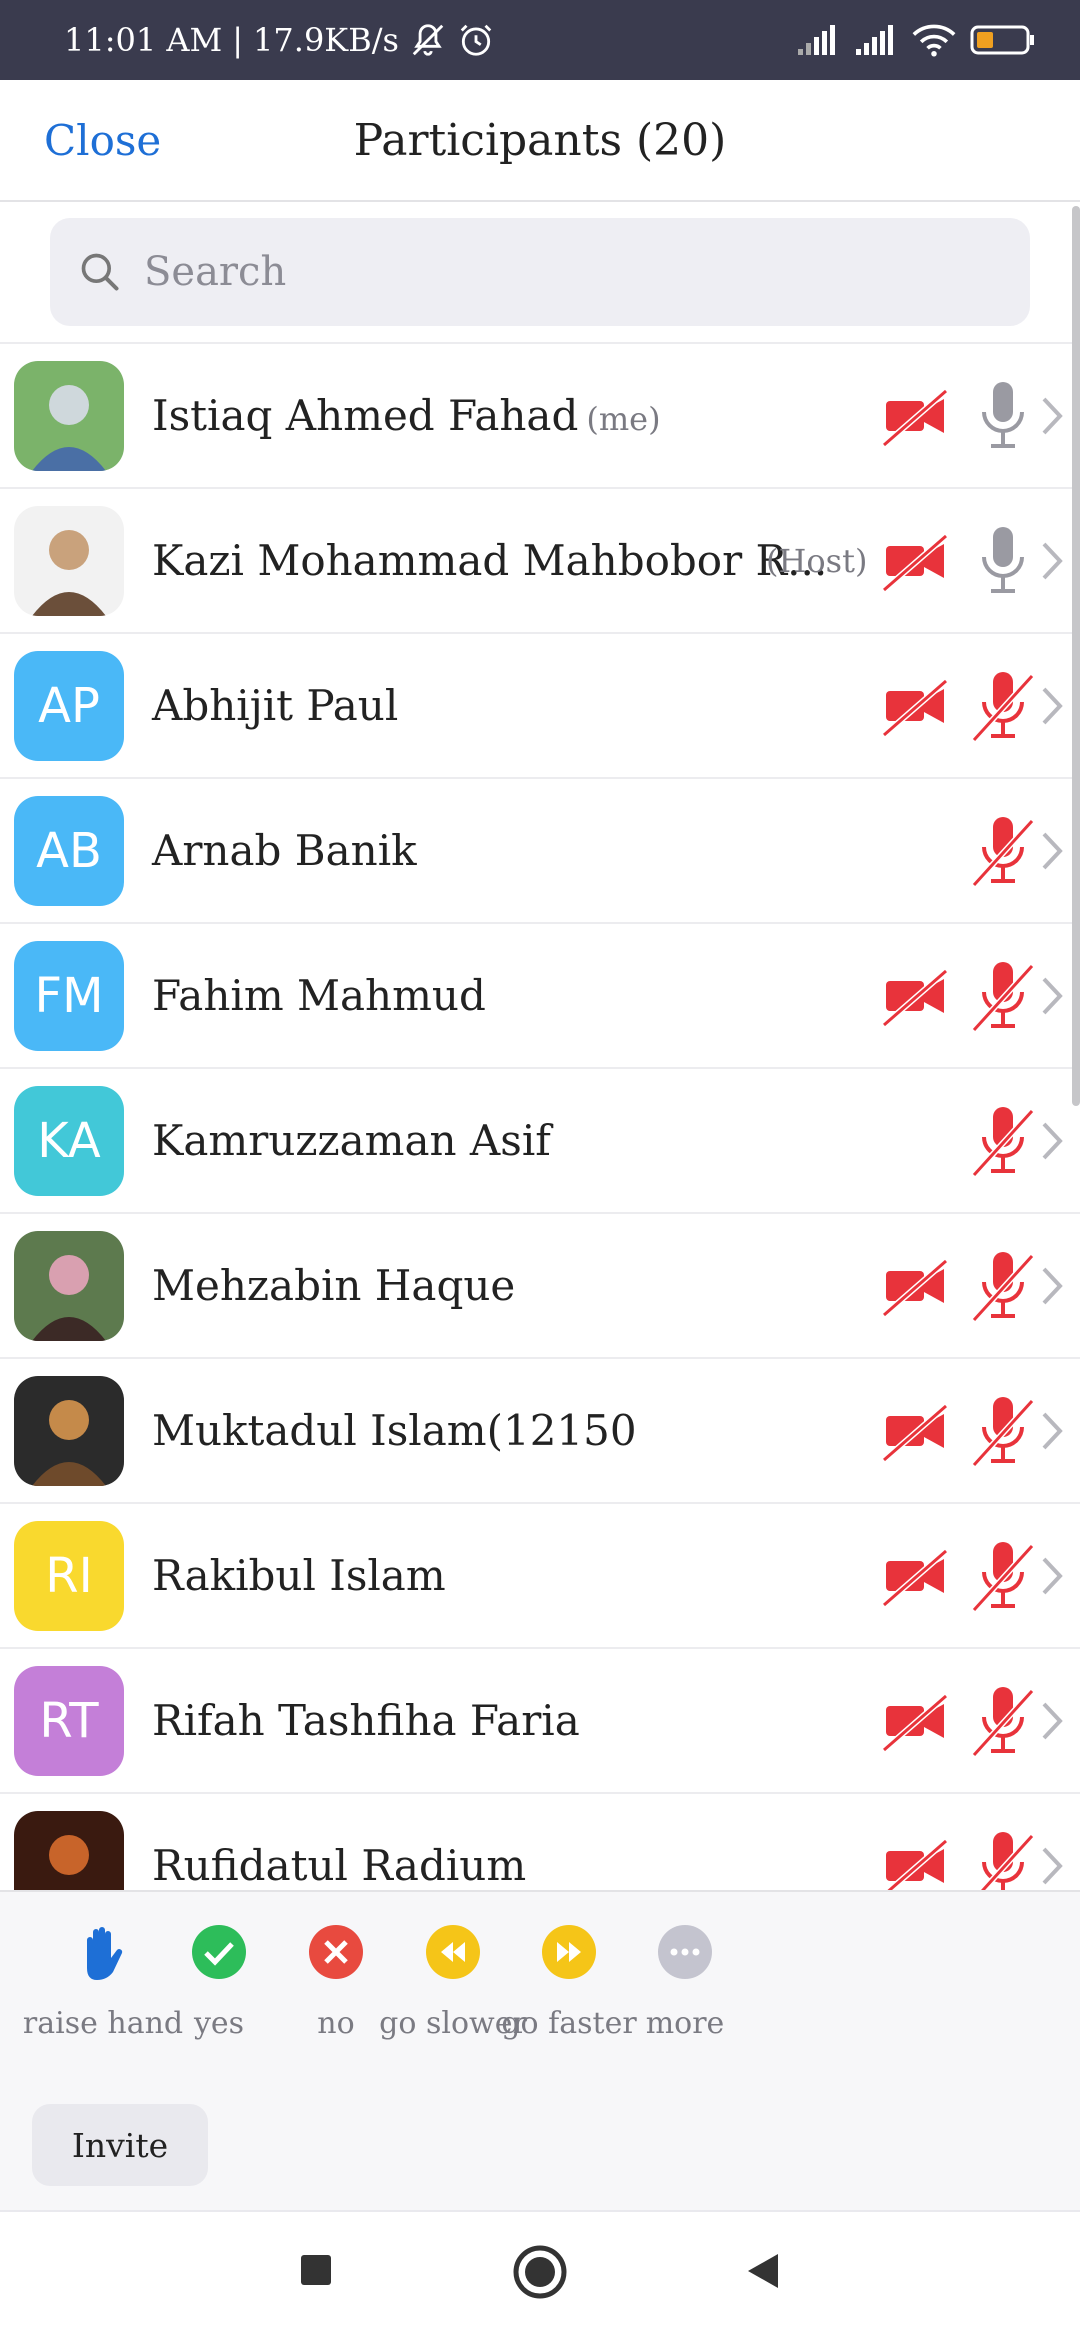 Image resolution: width=1080 pixels, height=2340 pixels. Describe the element at coordinates (279, 40) in the screenshot. I see `status-left: 11:01 AM | 17.9KB/s` at that location.